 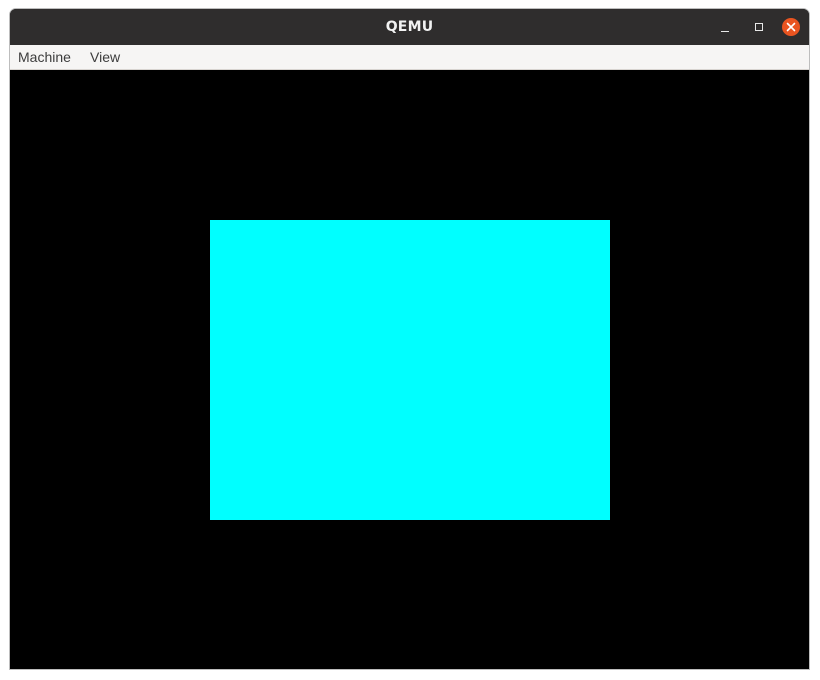 I want to click on menu-machine: Machine, so click(x=44, y=57).